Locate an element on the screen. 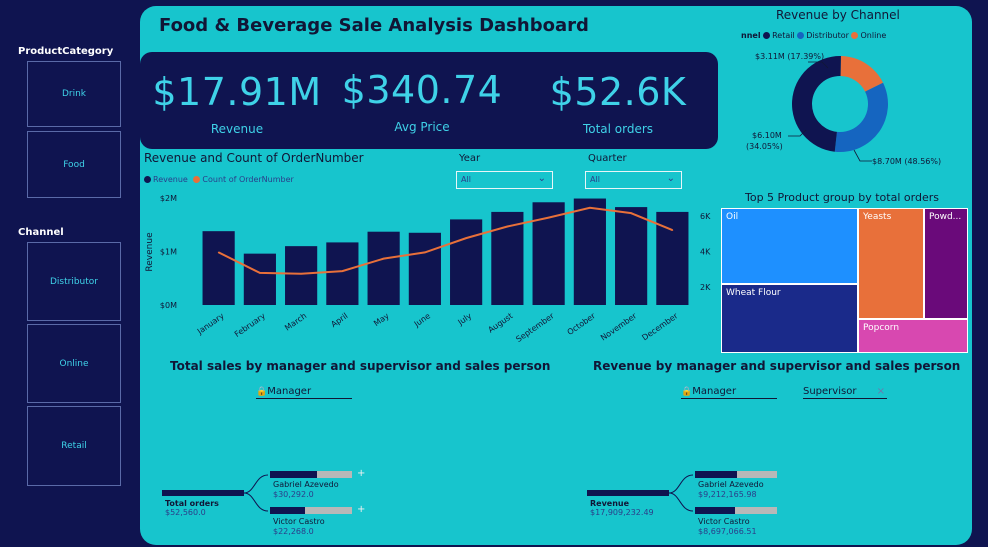  combo-bar-march is located at coordinates (301, 275).